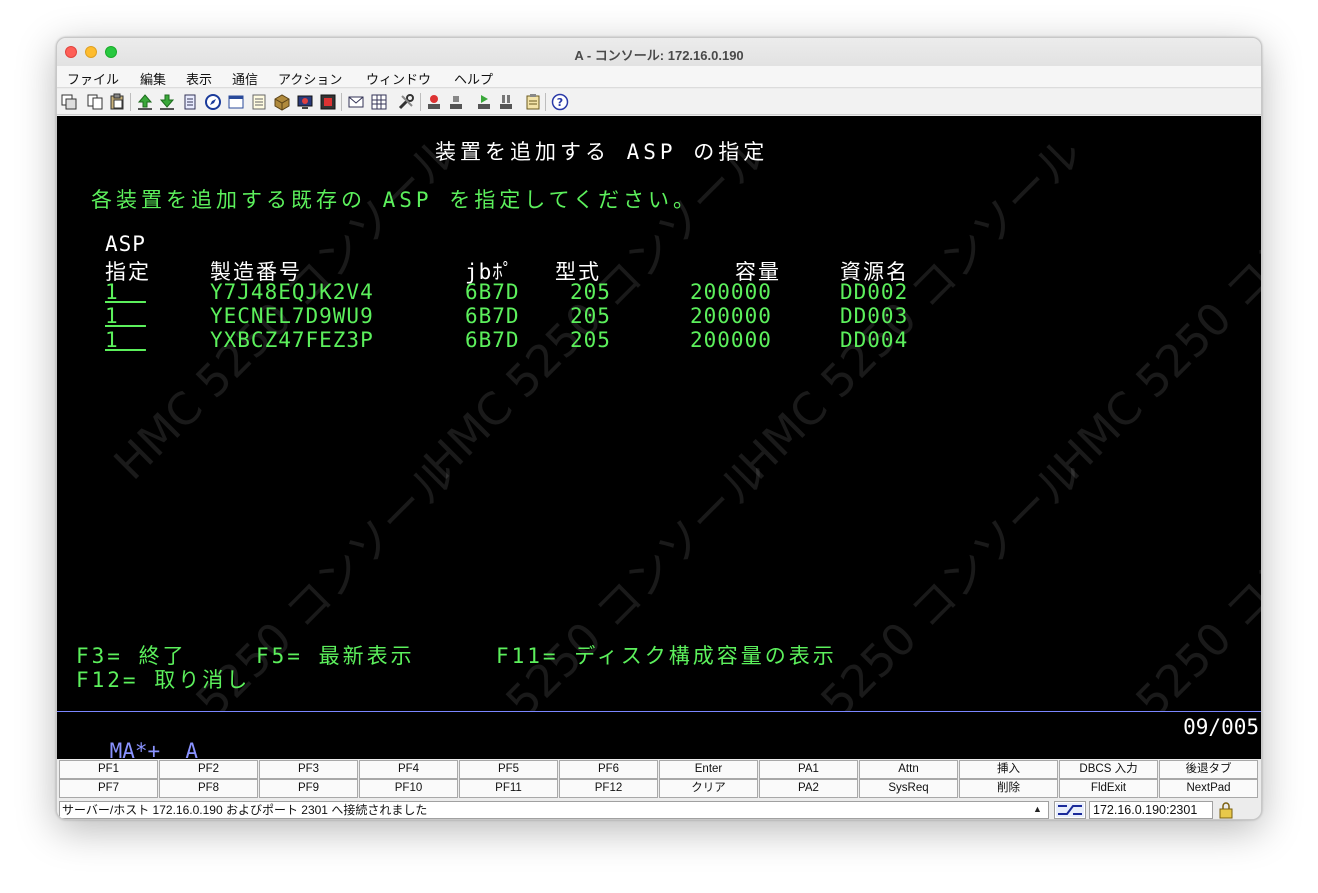 This screenshot has width=1318, height=893. I want to click on key-dbcs-input: DBCS 入力, so click(1108, 769).